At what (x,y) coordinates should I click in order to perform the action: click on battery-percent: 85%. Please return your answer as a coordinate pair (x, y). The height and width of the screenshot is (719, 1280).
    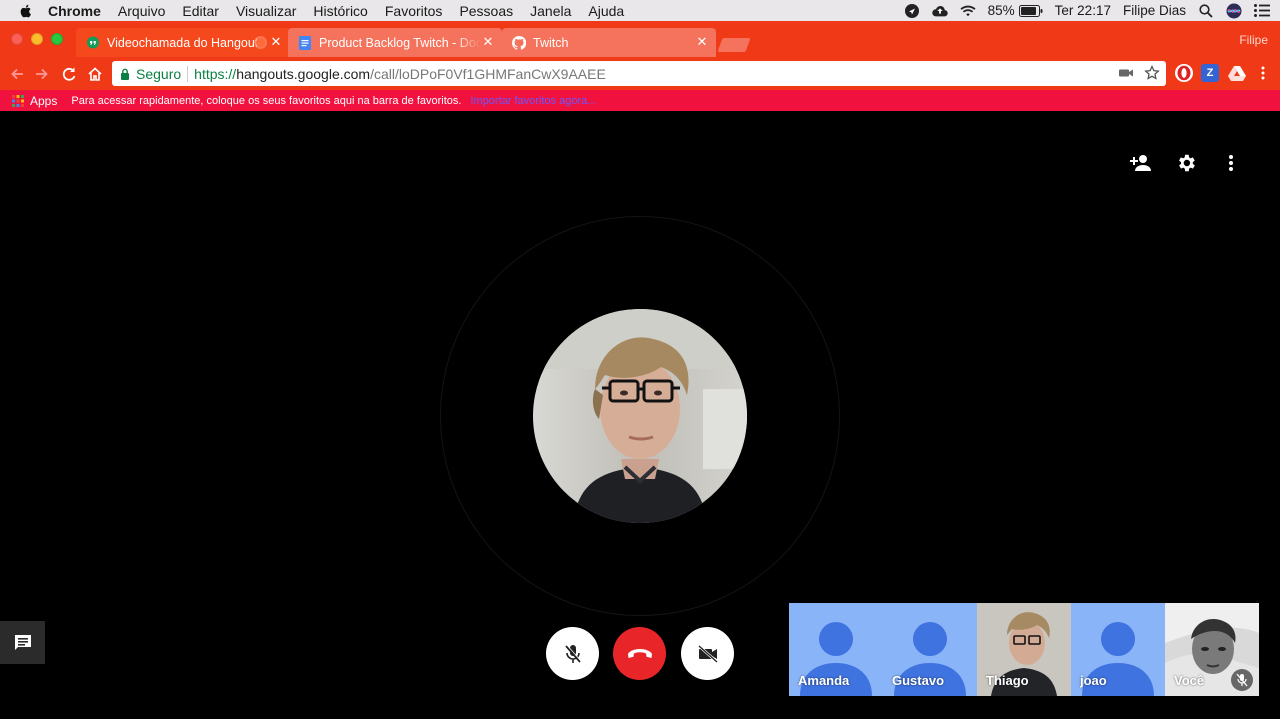
    Looking at the image, I should click on (1001, 10).